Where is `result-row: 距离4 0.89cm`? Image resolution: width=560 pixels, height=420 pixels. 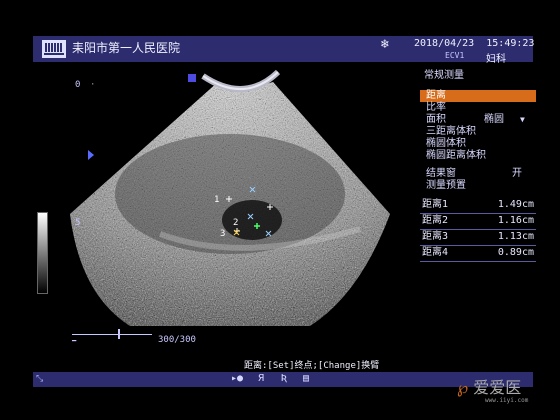
result-row: 距离4 0.89cm is located at coordinates (478, 254).